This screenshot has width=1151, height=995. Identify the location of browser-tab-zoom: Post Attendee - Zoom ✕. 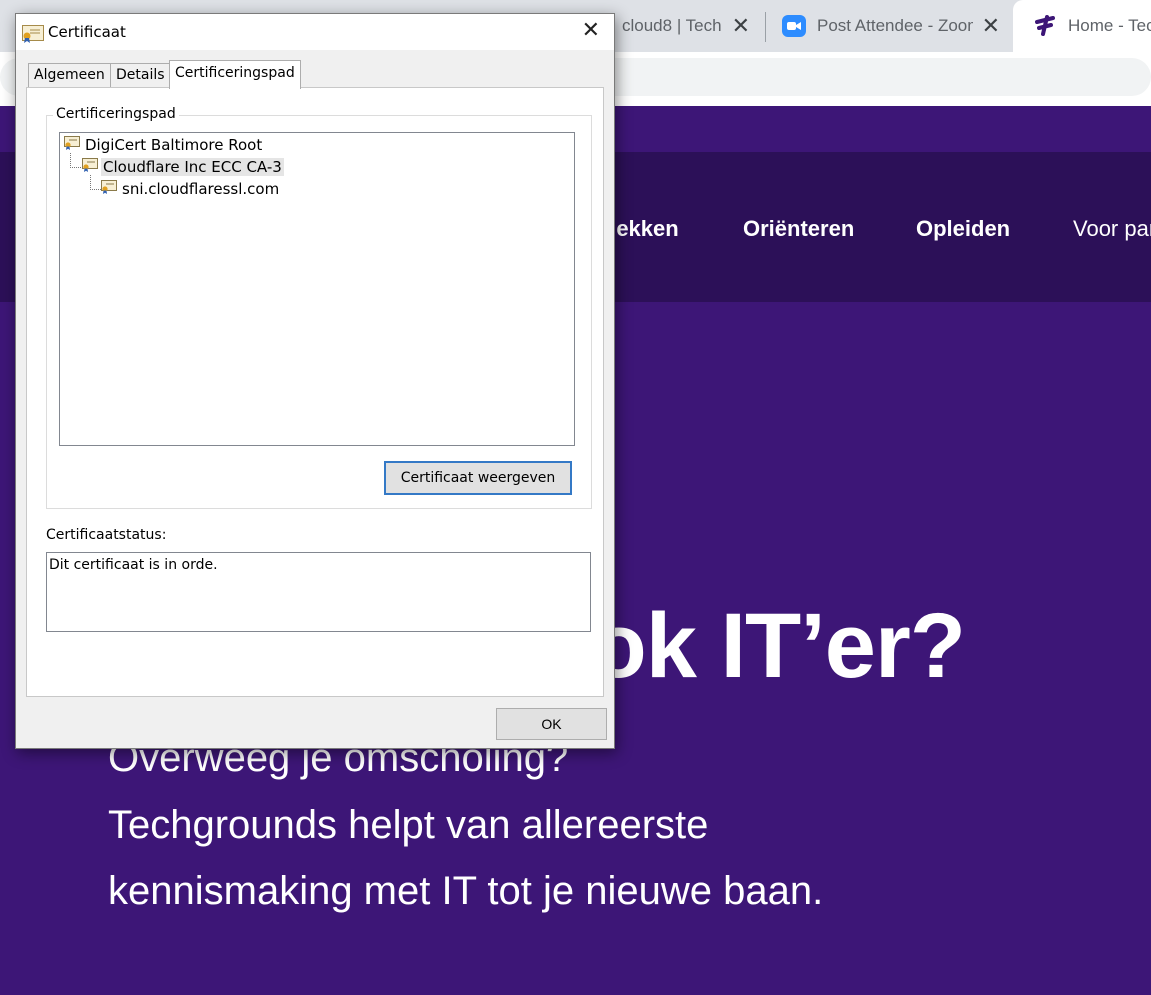
(890, 26).